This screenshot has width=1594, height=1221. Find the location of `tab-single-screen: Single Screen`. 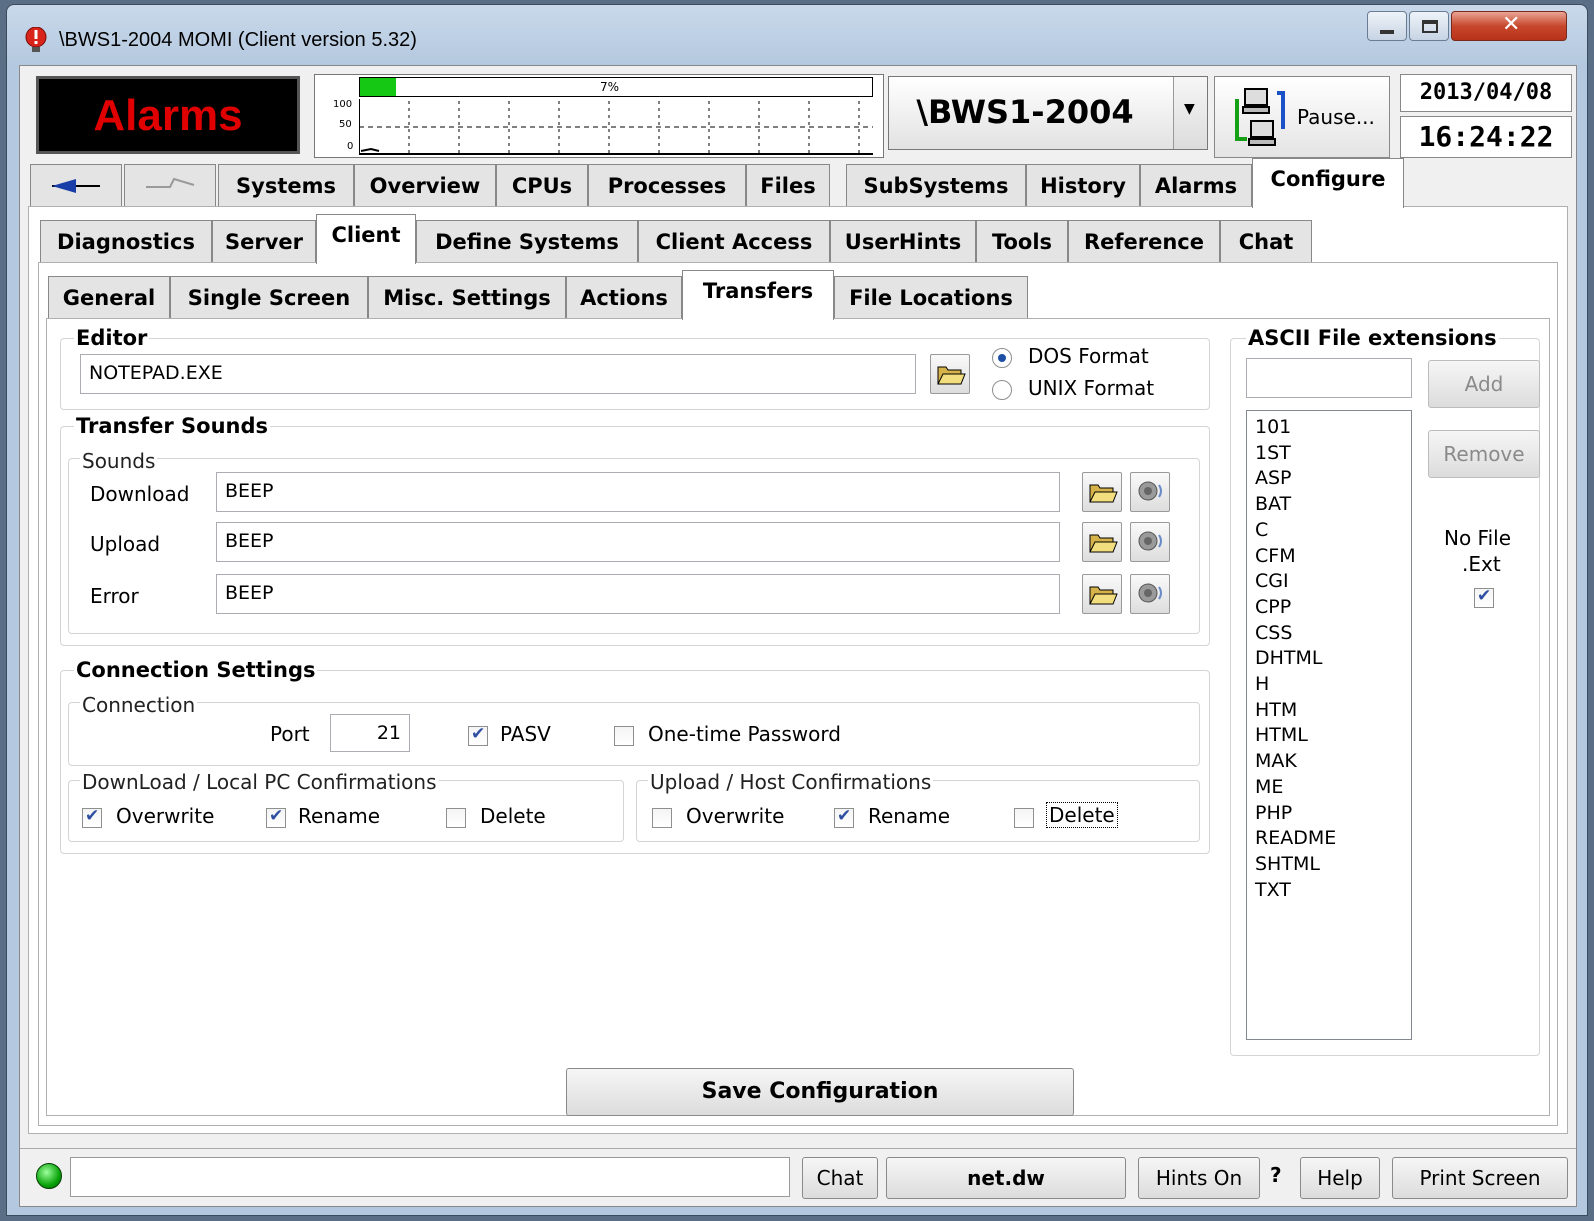

tab-single-screen: Single Screen is located at coordinates (269, 298).